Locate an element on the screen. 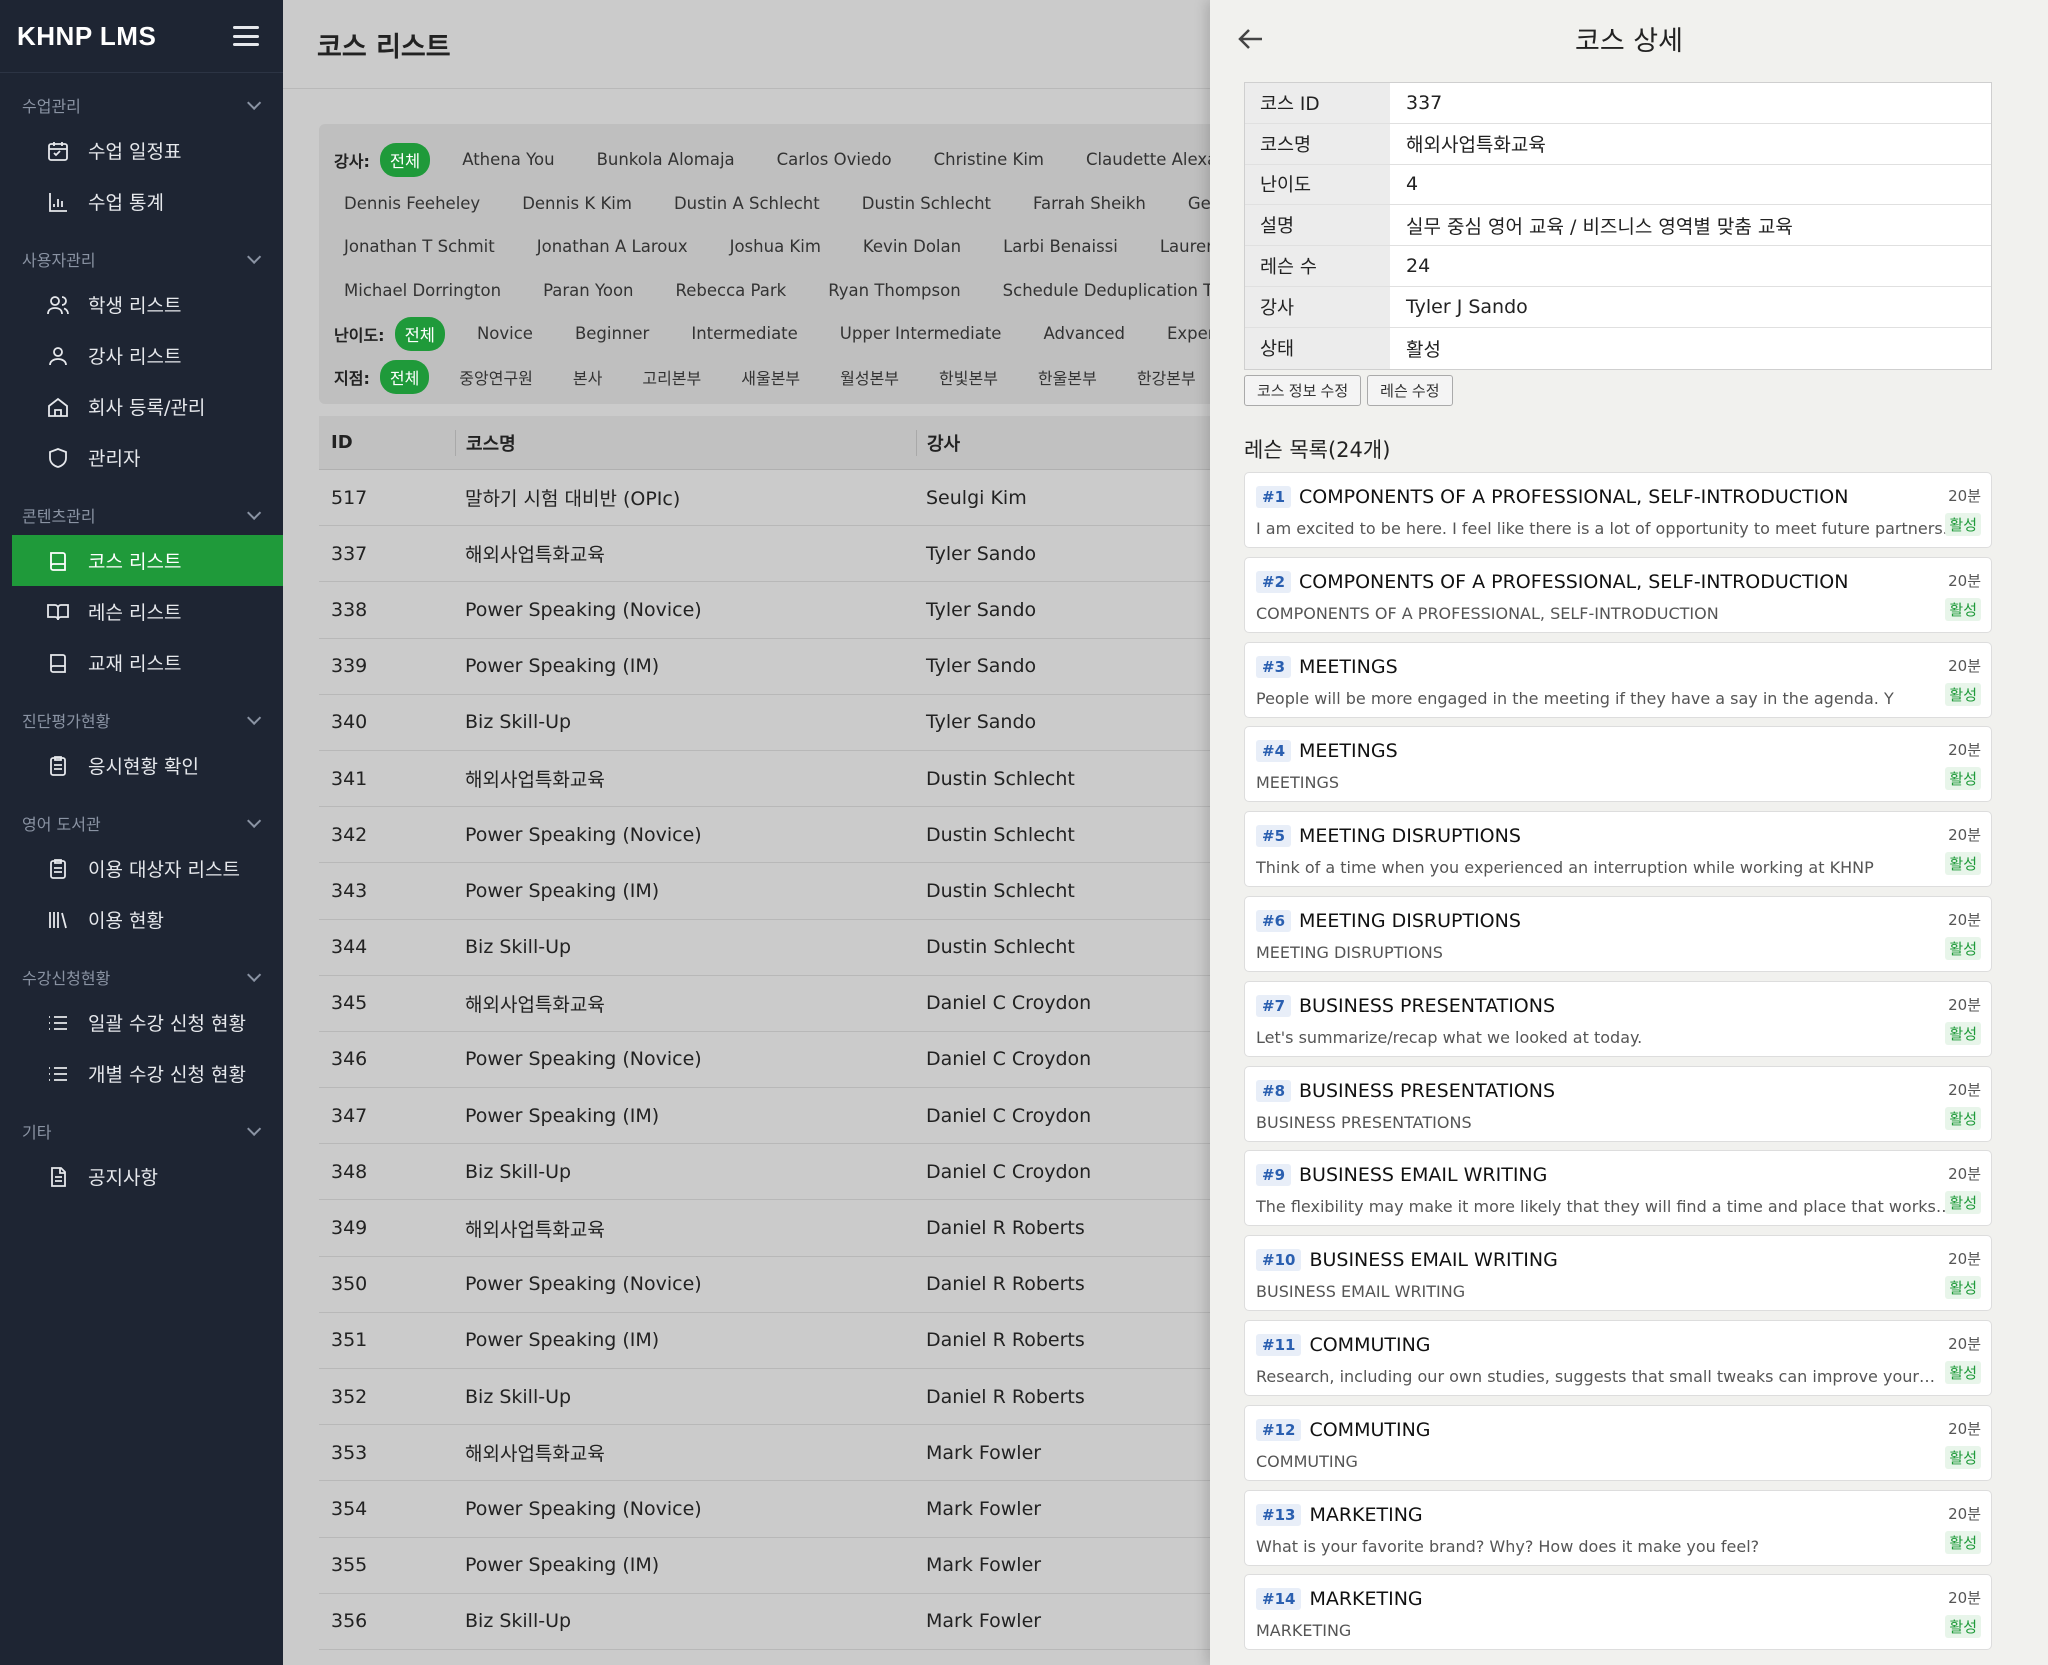 The width and height of the screenshot is (2048, 1665). teacher-filter-chip: Farrah Sheikh is located at coordinates (1089, 203).